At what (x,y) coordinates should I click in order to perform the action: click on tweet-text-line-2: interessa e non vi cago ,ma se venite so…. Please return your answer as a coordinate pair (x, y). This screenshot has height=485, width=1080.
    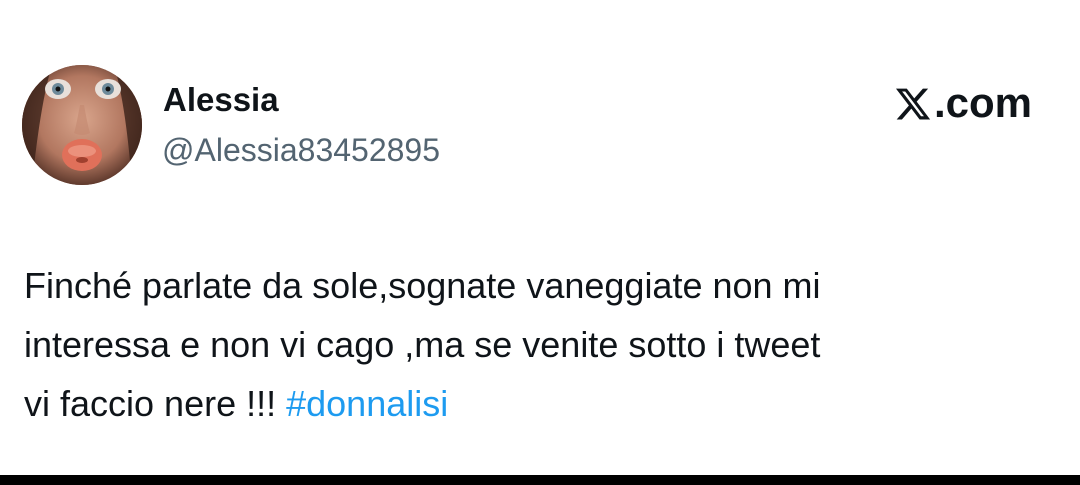
    Looking at the image, I should click on (422, 344).